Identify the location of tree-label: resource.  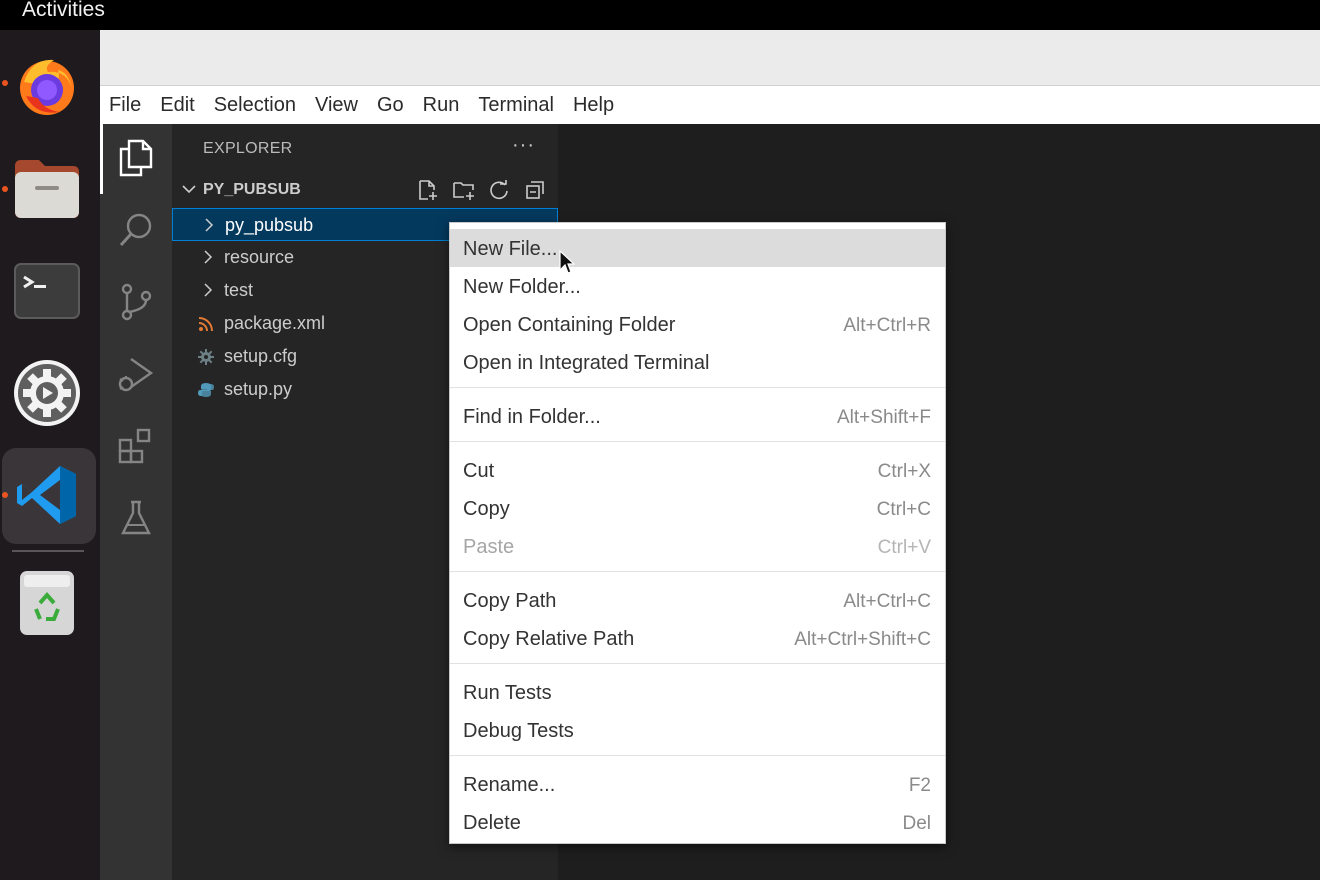
(259, 257).